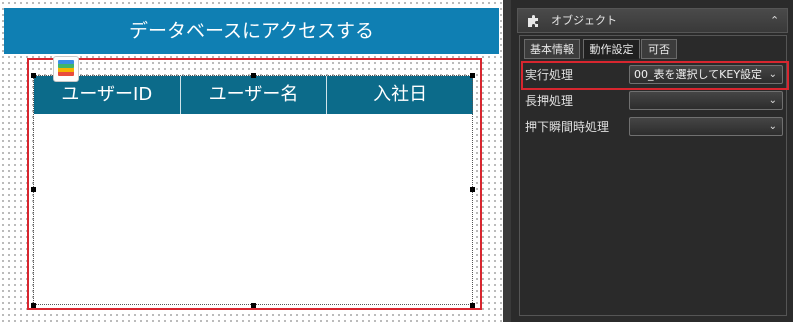 This screenshot has height=322, width=793. Describe the element at coordinates (706, 100) in the screenshot. I see `select-long-press-process: ⌄` at that location.